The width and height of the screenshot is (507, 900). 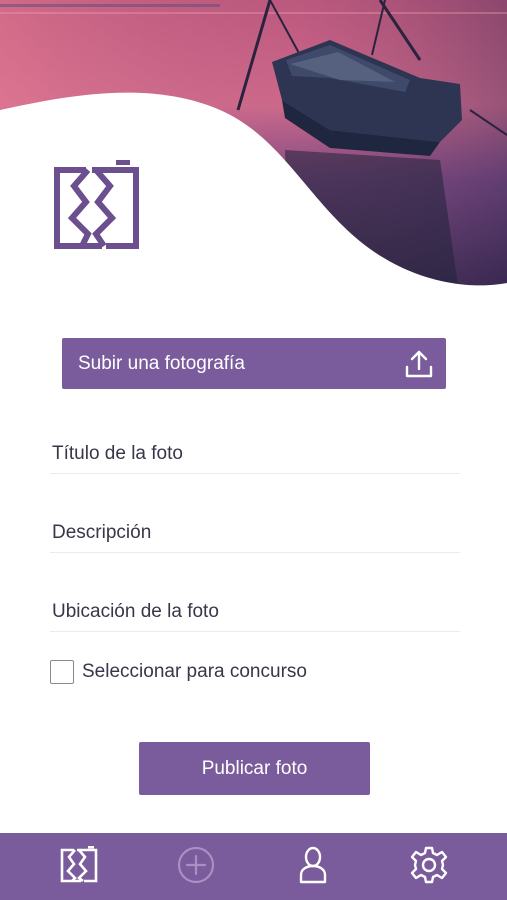 I want to click on publish-photo-button: Publicar foto, so click(x=254, y=768).